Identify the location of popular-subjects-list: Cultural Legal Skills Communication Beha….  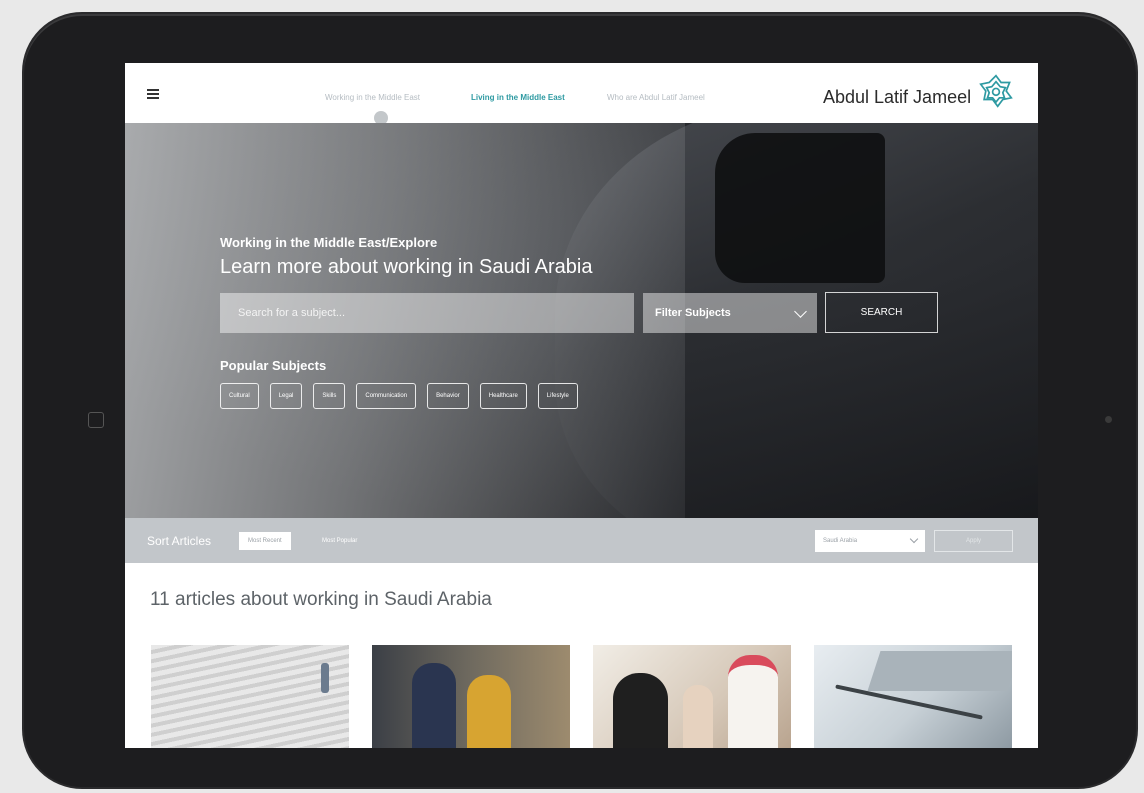
(399, 396).